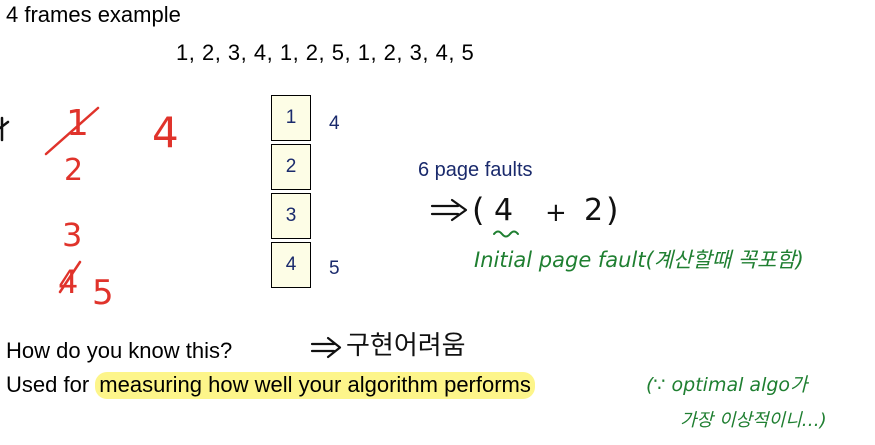  Describe the element at coordinates (119, 350) in the screenshot. I see `question-text: How do you know this?` at that location.